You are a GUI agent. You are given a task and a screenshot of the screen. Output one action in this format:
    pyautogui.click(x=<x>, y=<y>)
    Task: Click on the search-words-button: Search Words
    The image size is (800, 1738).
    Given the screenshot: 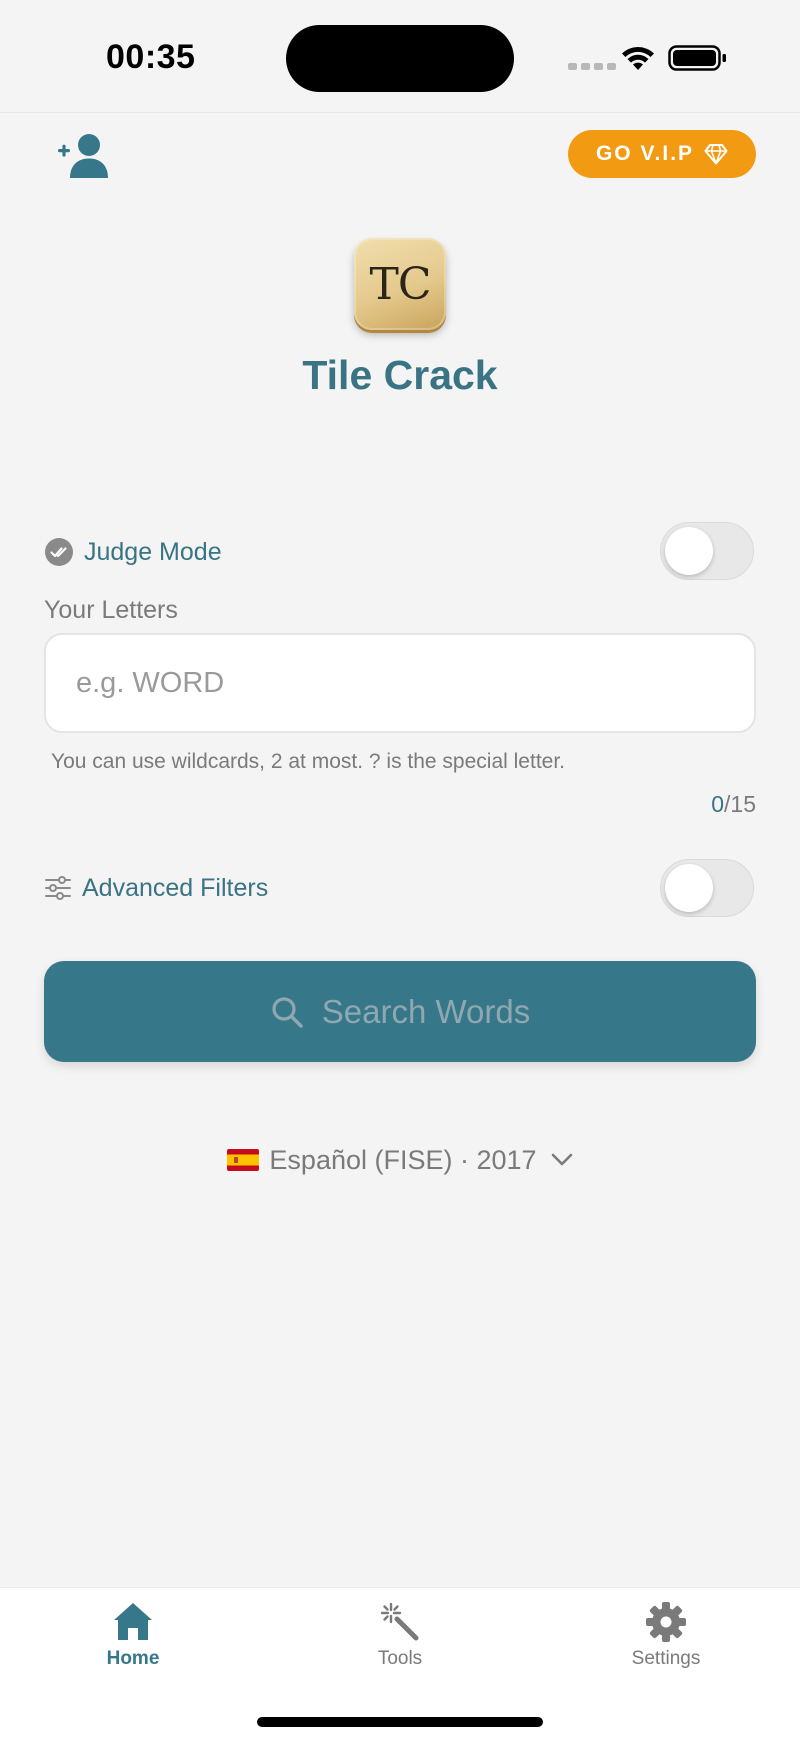 What is the action you would take?
    pyautogui.click(x=400, y=1011)
    